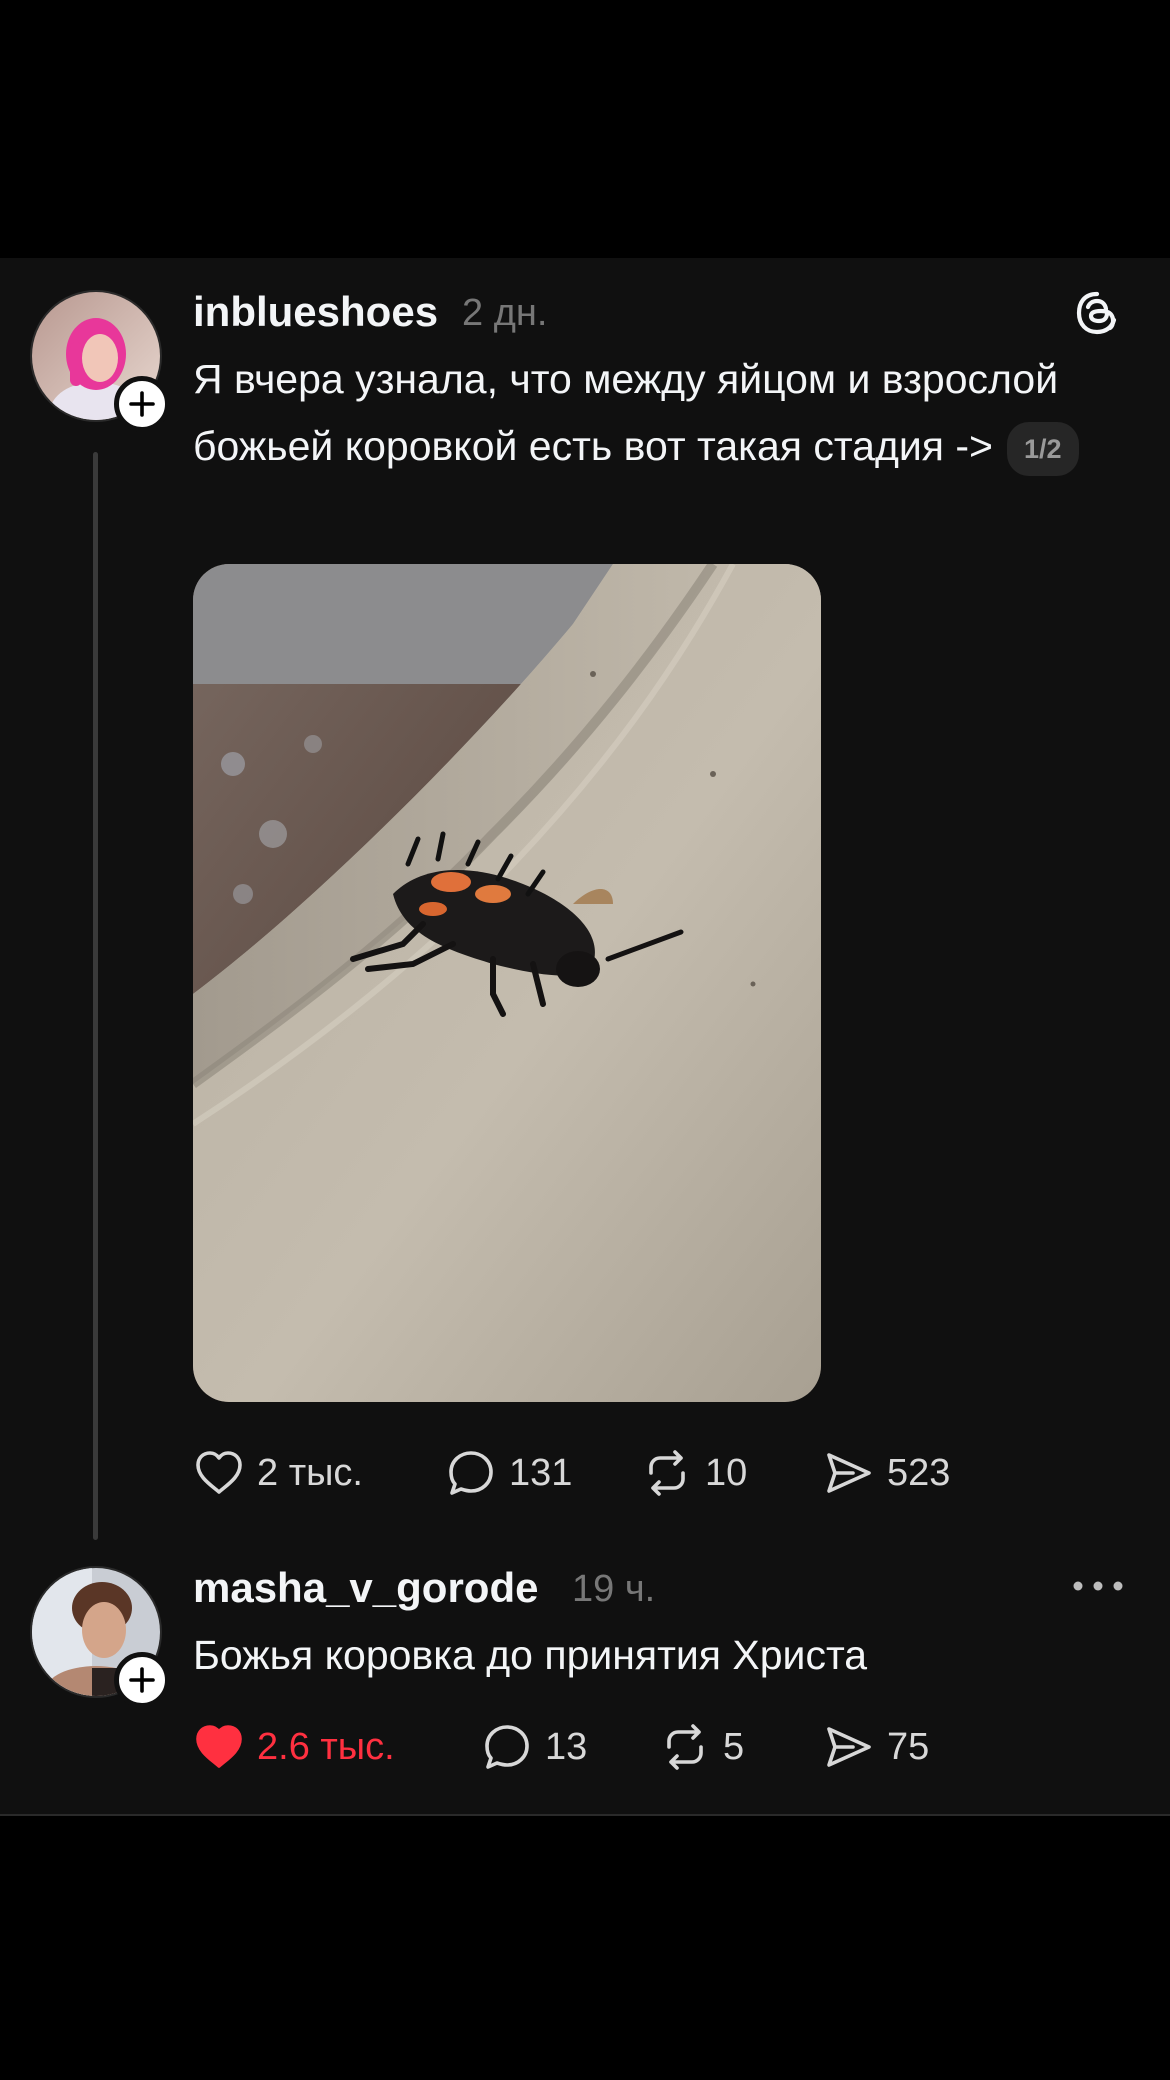 The width and height of the screenshot is (1170, 2080). I want to click on reply-comment-button: 13, so click(534, 1747).